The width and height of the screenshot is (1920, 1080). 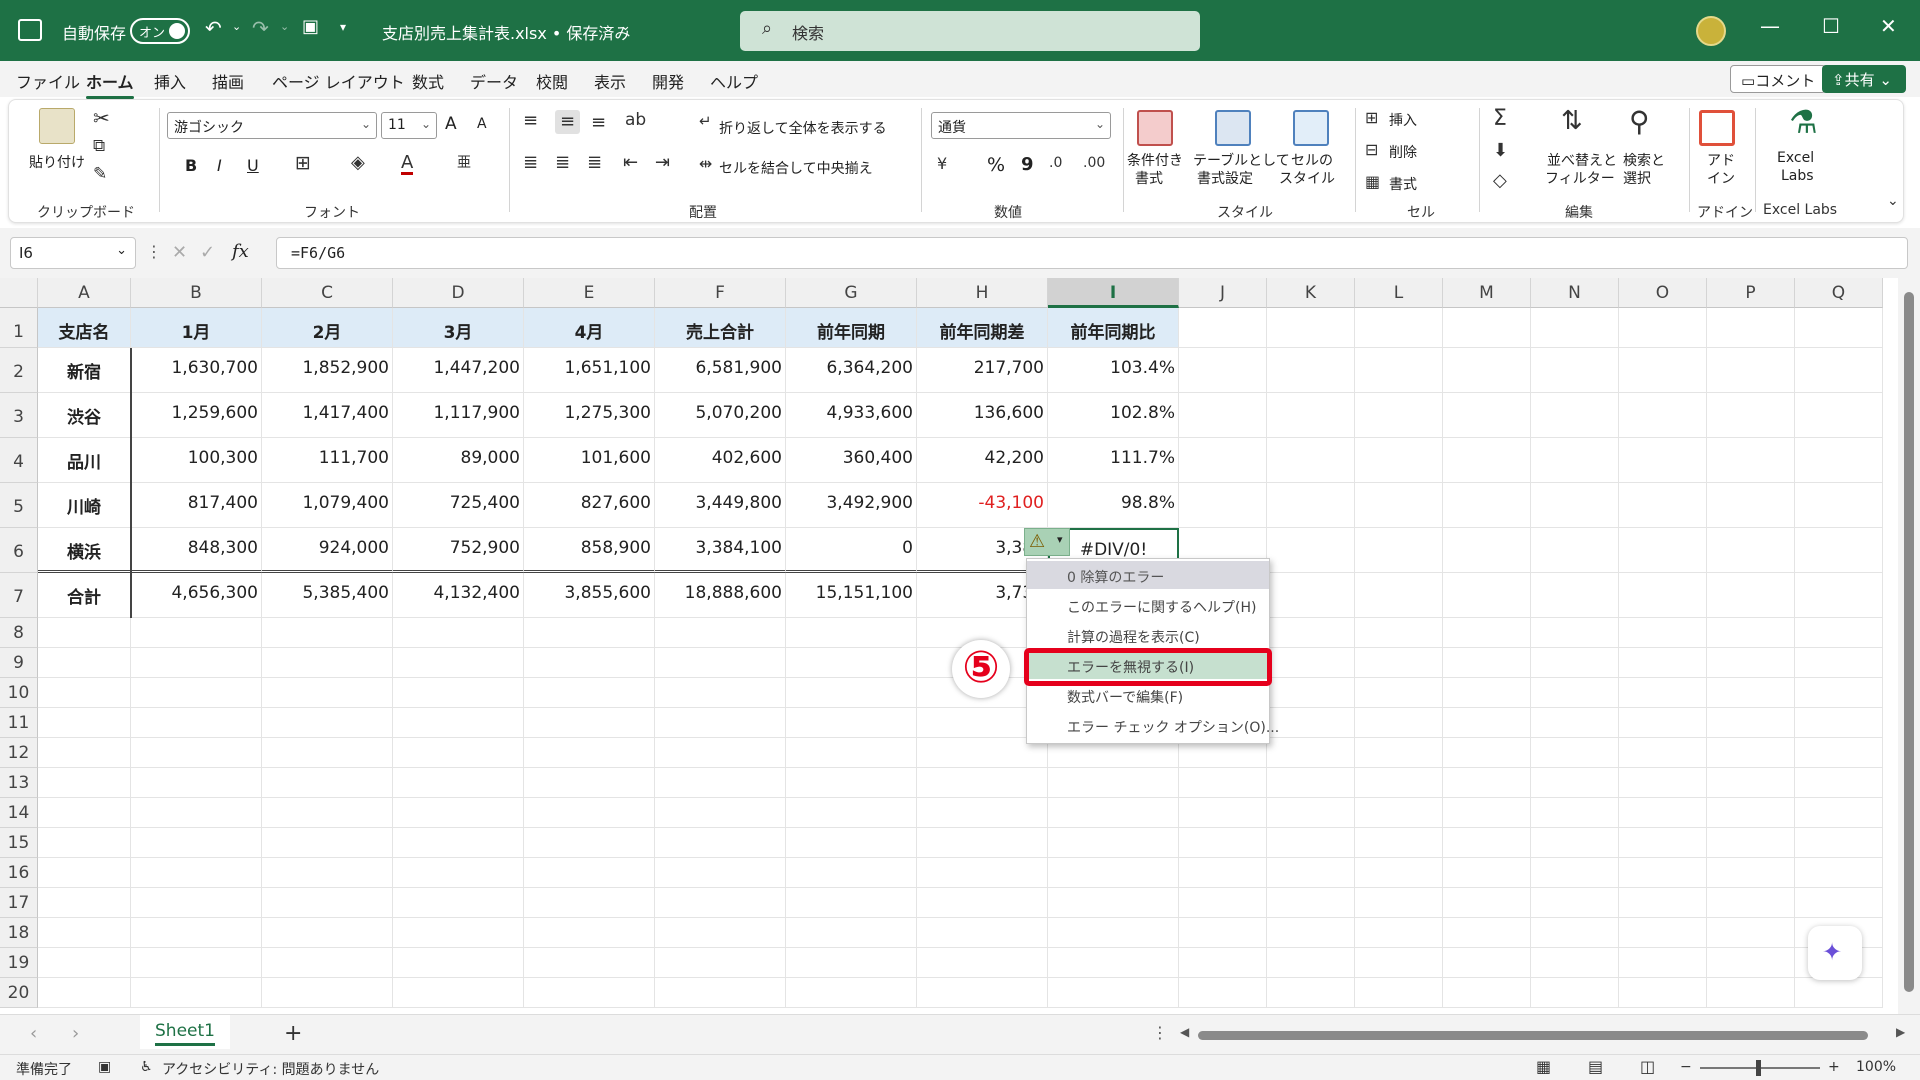 I want to click on column-header-h: H, so click(x=982, y=293).